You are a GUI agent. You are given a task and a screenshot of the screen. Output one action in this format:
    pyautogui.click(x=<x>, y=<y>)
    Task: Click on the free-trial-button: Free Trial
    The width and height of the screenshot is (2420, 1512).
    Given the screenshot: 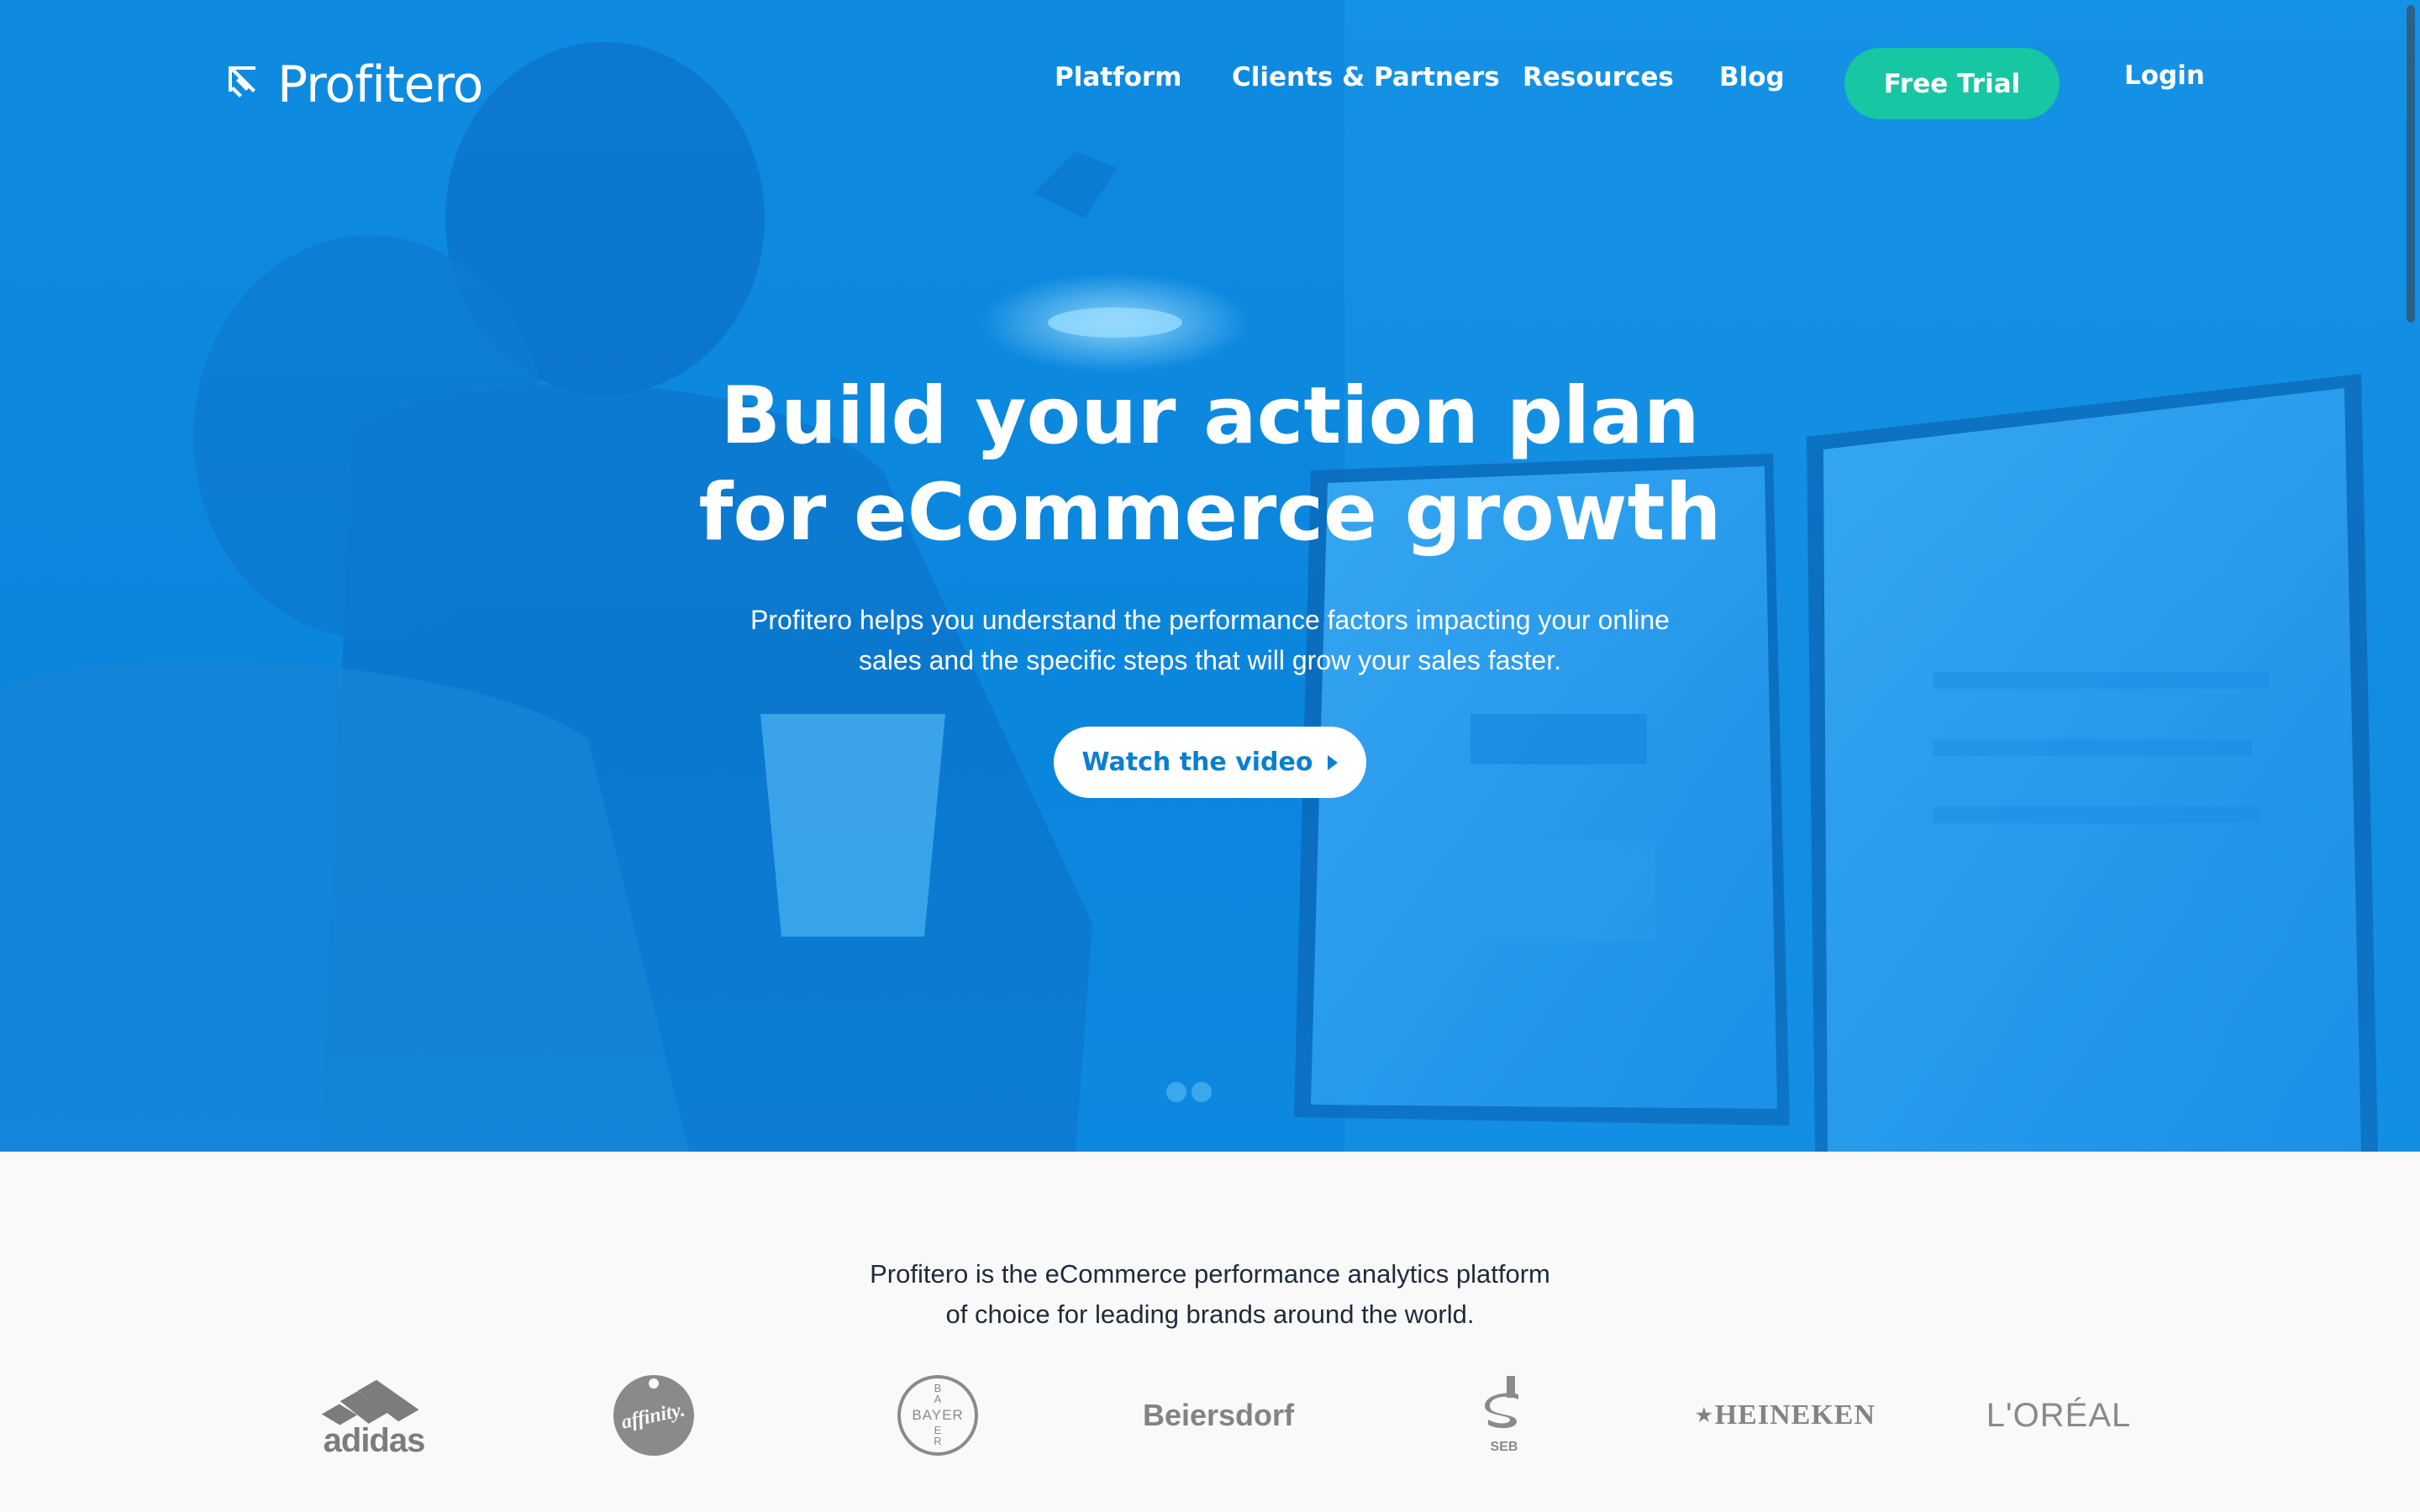 What is the action you would take?
    pyautogui.click(x=1952, y=83)
    